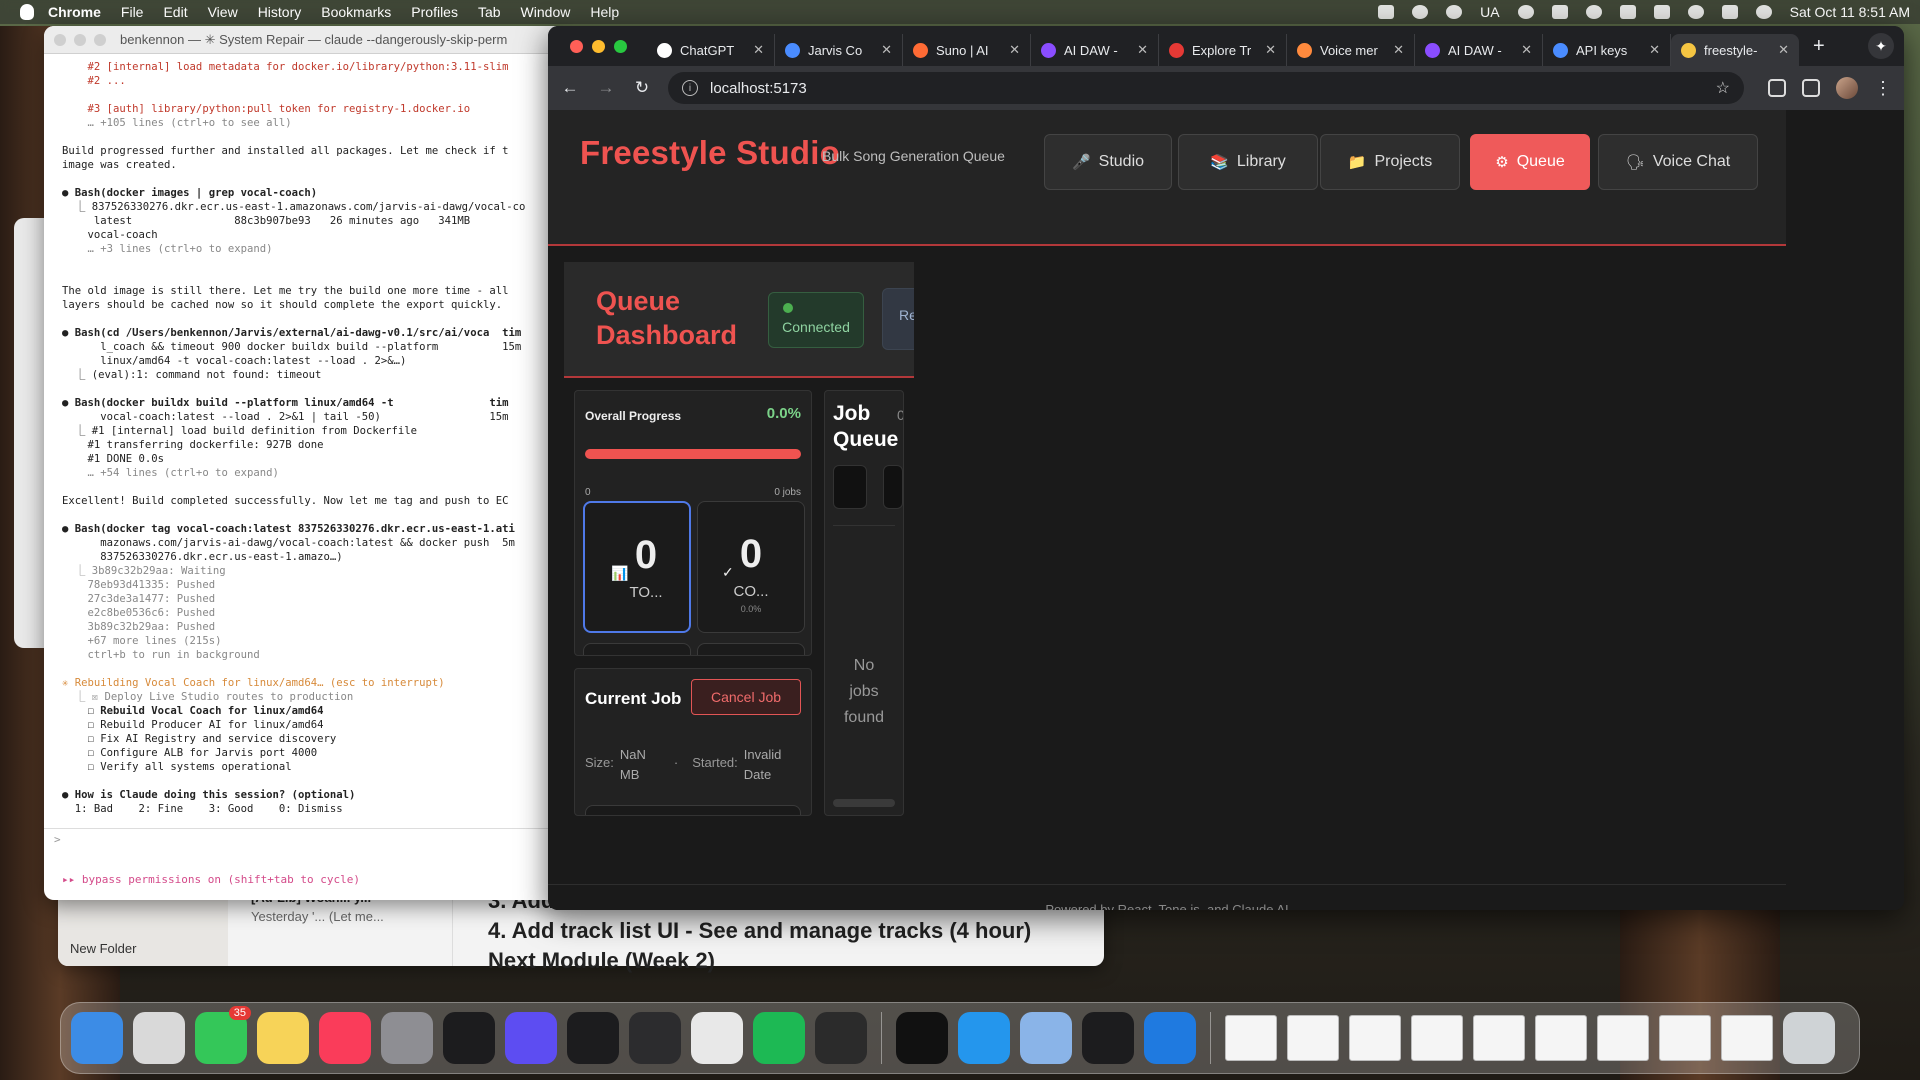  I want to click on control-center-icon, so click(1729, 12).